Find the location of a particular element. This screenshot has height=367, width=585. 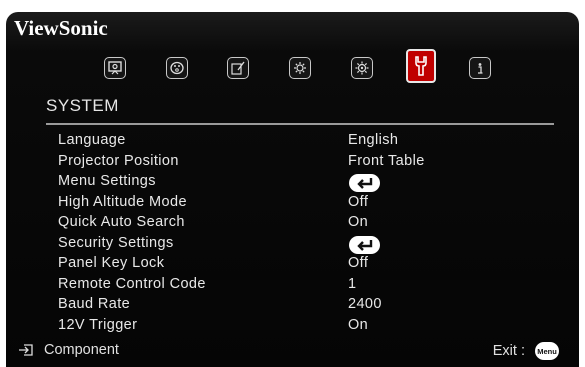

divider is located at coordinates (300, 124).